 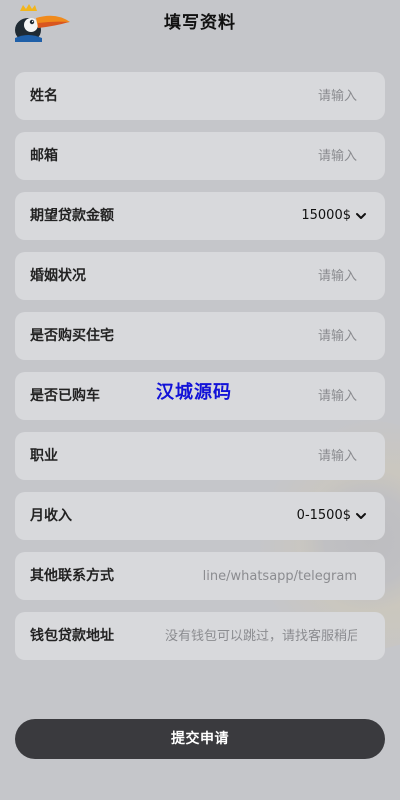 I want to click on field-house: 是否购买住宅, so click(x=200, y=336).